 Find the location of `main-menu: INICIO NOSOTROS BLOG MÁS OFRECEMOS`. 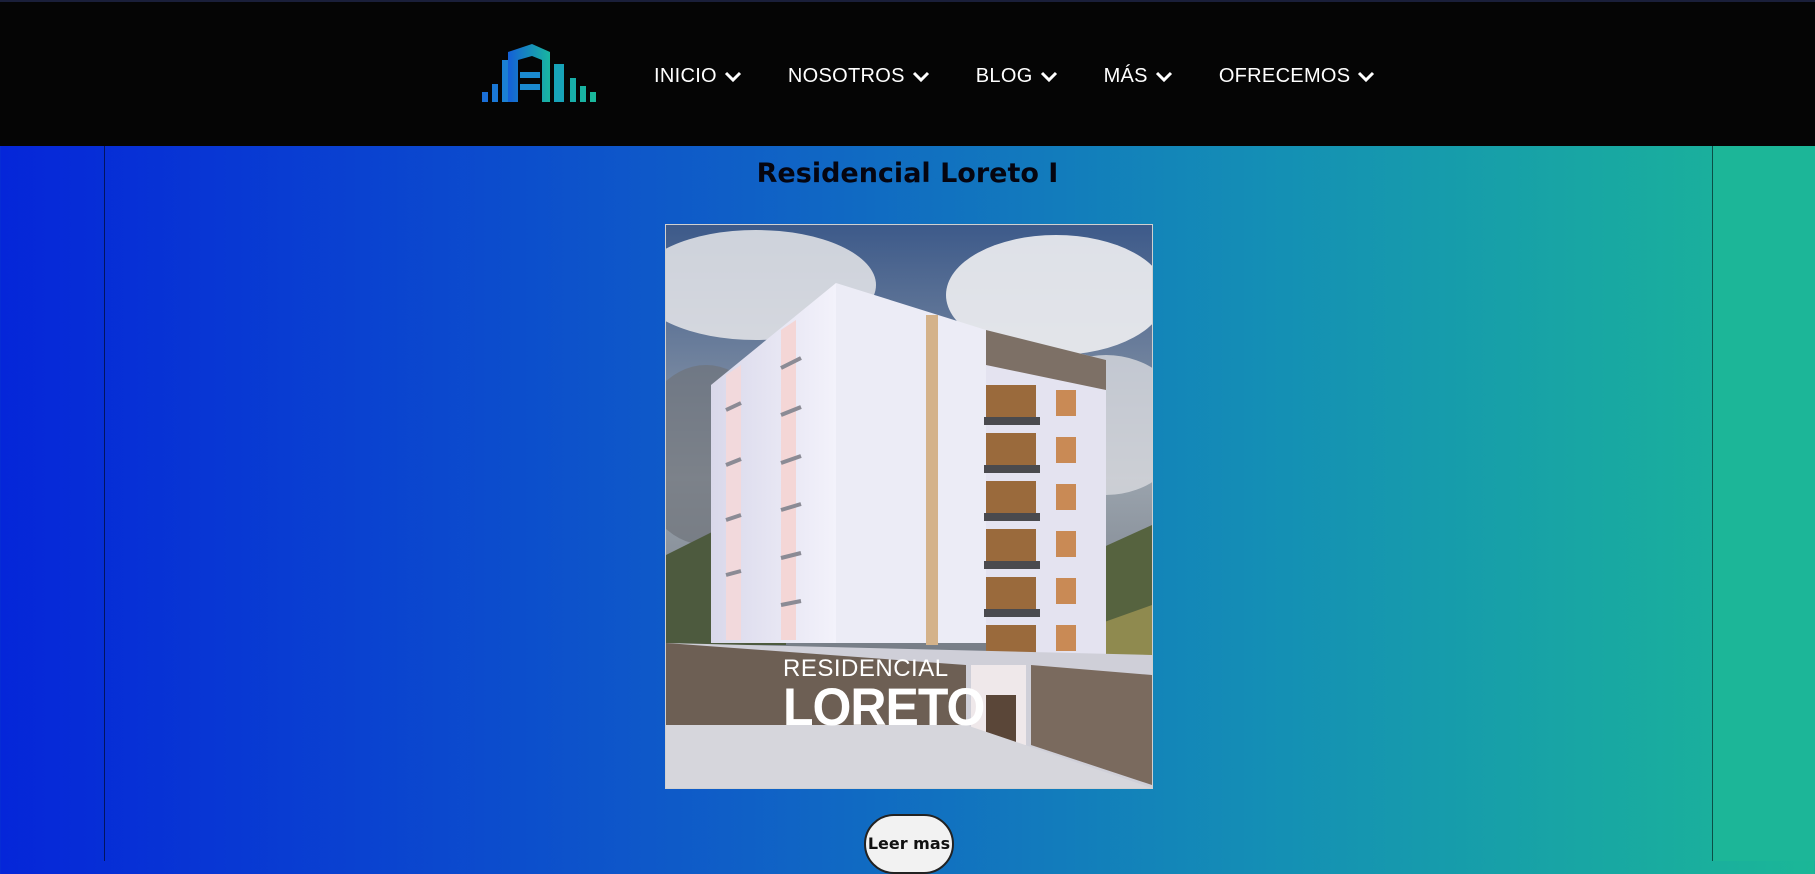

main-menu: INICIO NOSOTROS BLOG MÁS OFRECEMOS is located at coordinates (1014, 76).